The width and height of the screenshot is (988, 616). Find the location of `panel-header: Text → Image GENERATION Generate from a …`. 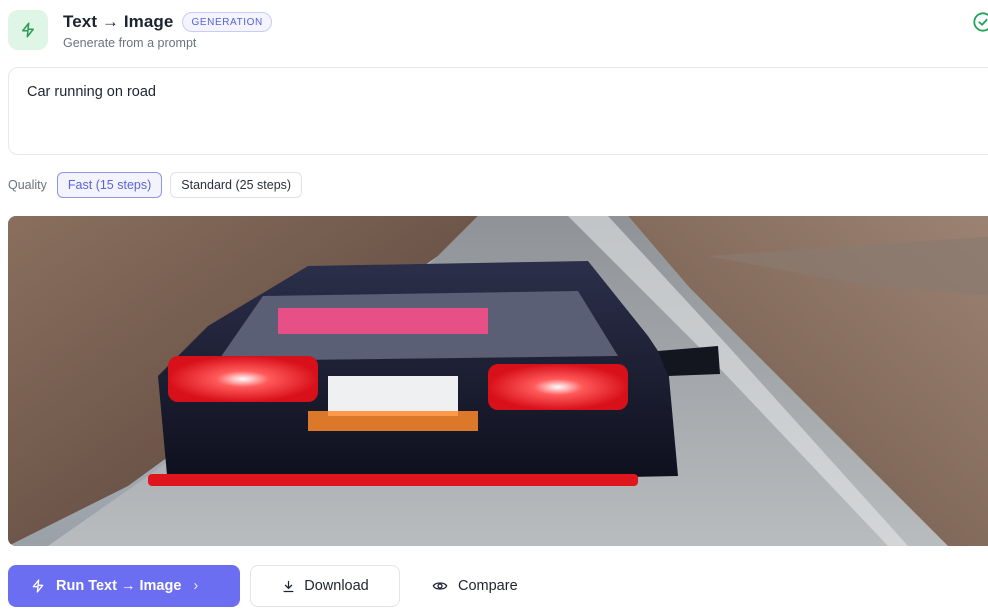

panel-header: Text → Image GENERATION Generate from a … is located at coordinates (498, 29).